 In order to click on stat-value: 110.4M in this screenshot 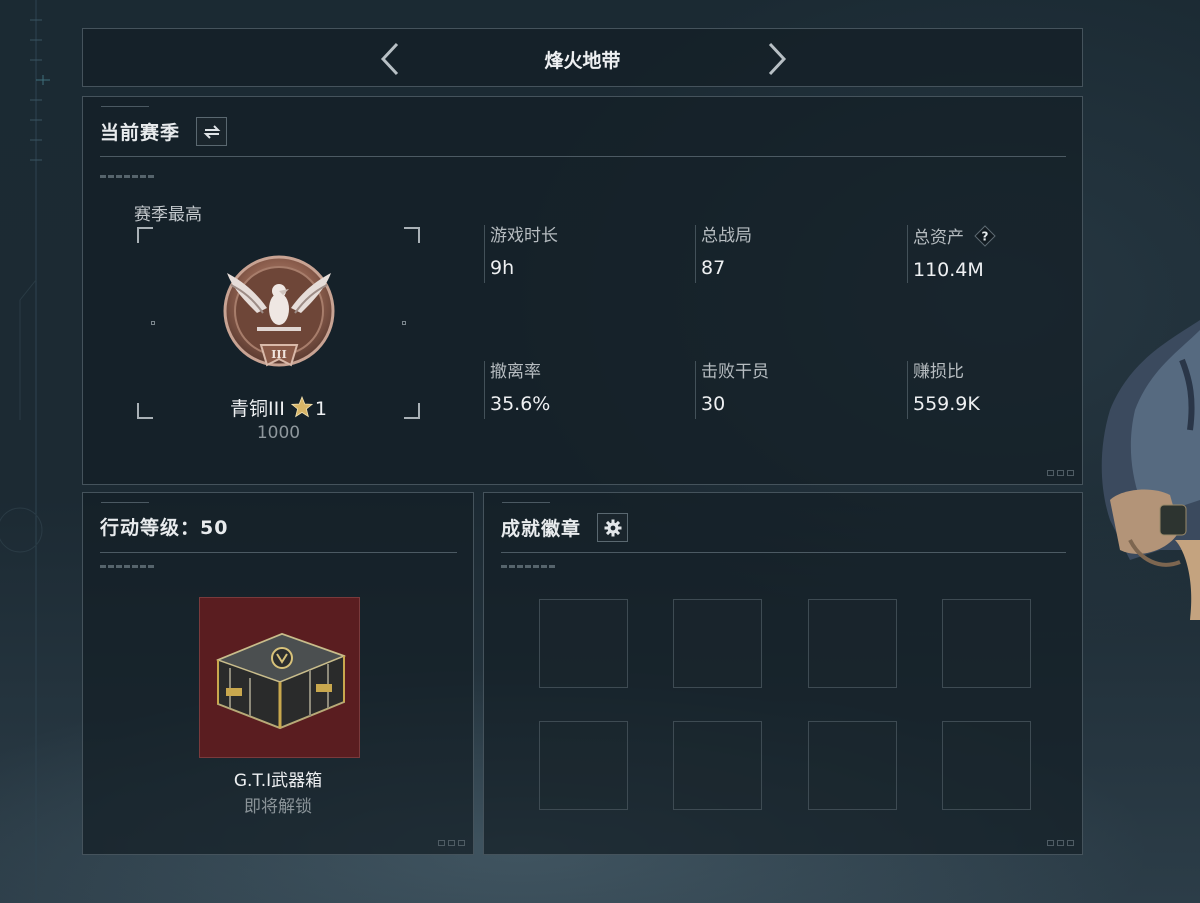, I will do `click(948, 270)`.